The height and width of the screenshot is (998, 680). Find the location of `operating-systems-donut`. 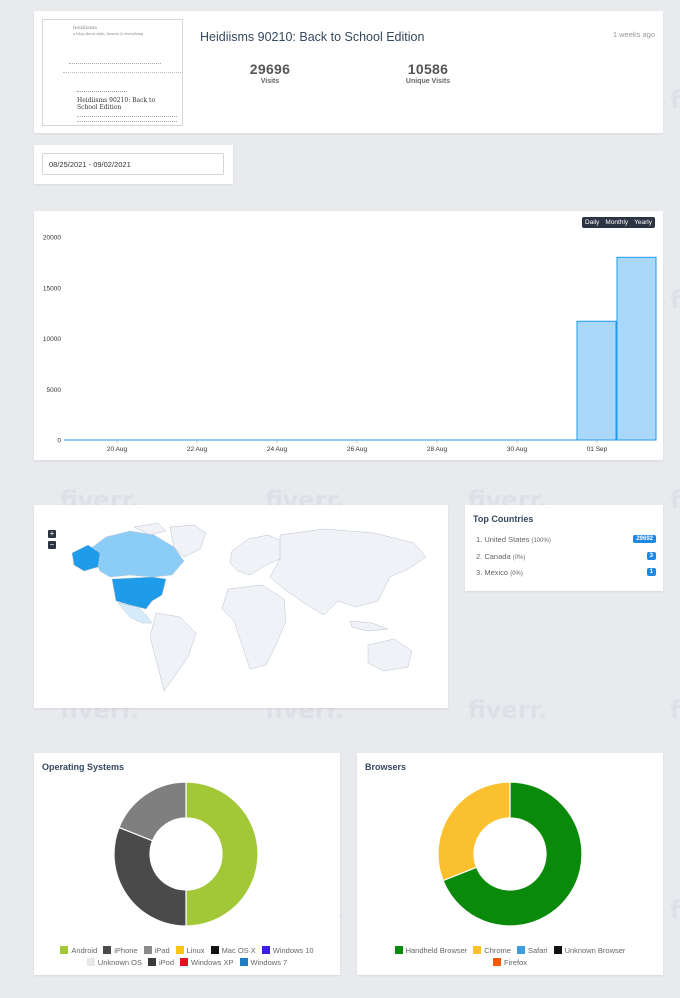

operating-systems-donut is located at coordinates (187, 863).